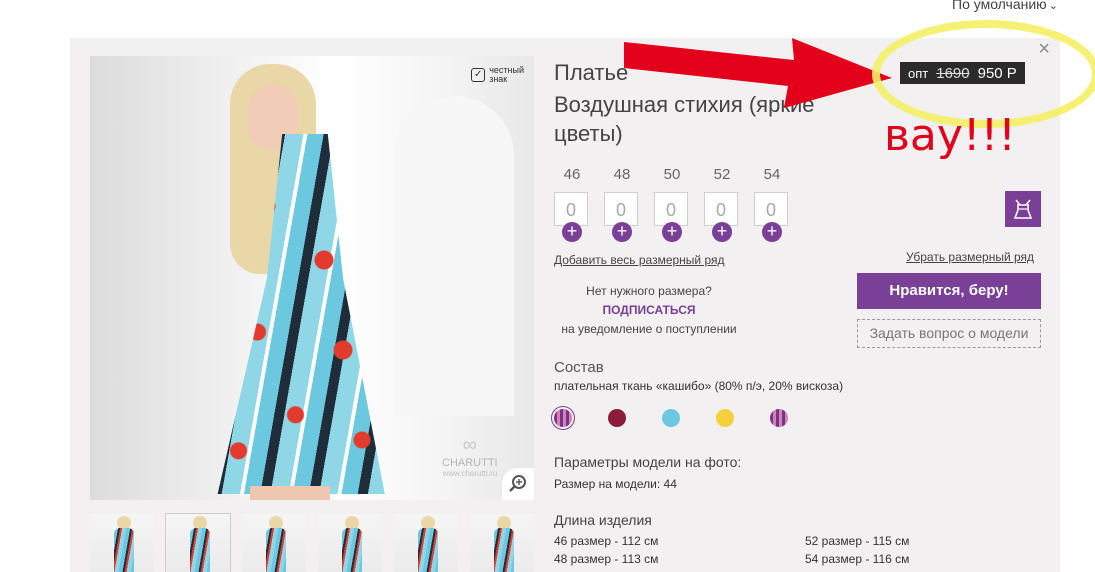  What do you see at coordinates (563, 418) in the screenshot?
I see `color-swatch-selected` at bounding box center [563, 418].